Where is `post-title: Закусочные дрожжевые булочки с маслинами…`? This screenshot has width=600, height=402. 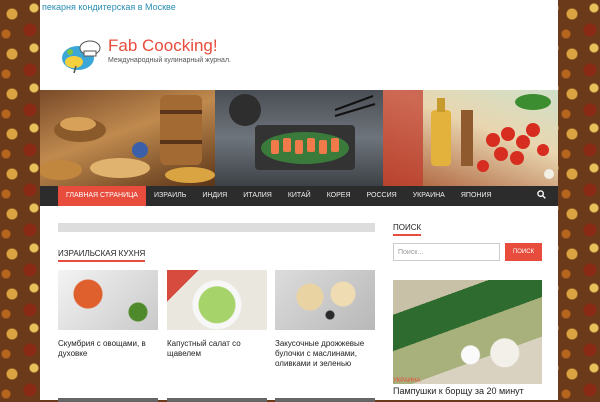 post-title: Закусочные дрожжевые булочки с маслинами… is located at coordinates (325, 354).